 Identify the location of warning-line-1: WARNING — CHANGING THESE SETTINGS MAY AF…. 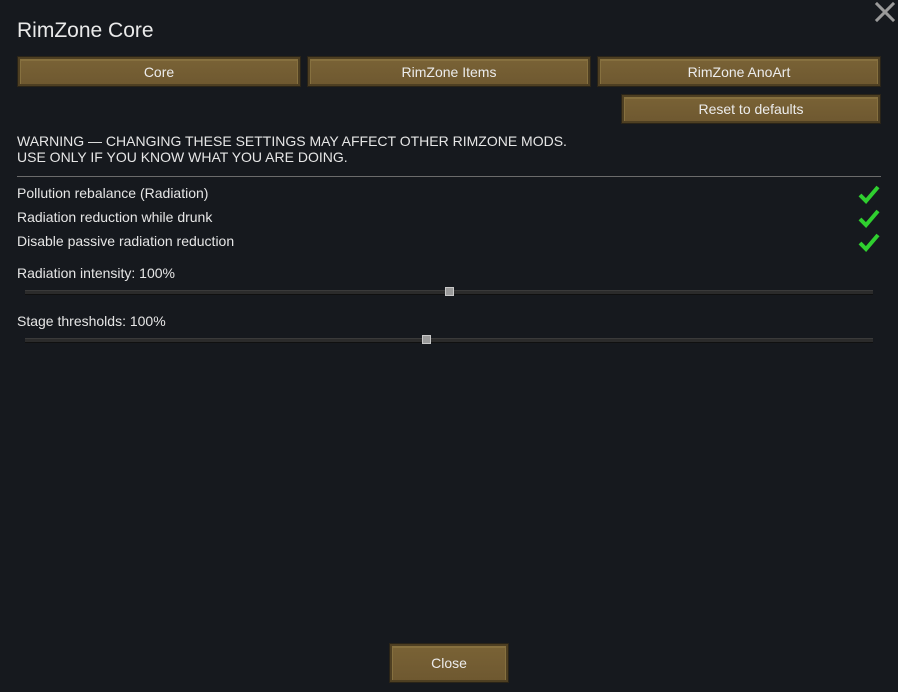
(292, 141).